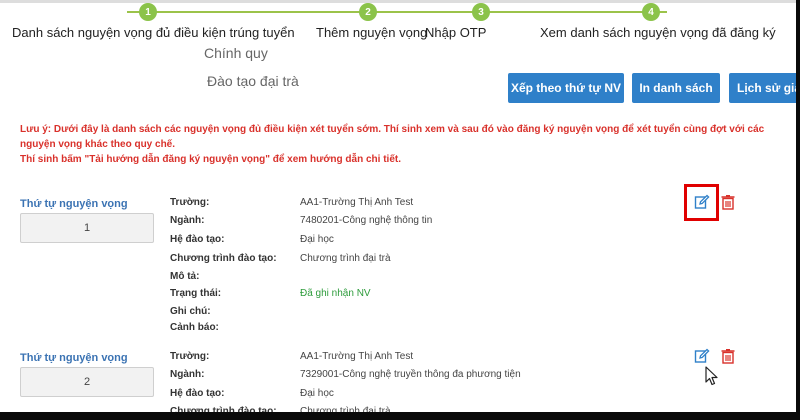  Describe the element at coordinates (223, 258) in the screenshot. I see `wish-1-program-label: Chương trình đào tạo:` at that location.